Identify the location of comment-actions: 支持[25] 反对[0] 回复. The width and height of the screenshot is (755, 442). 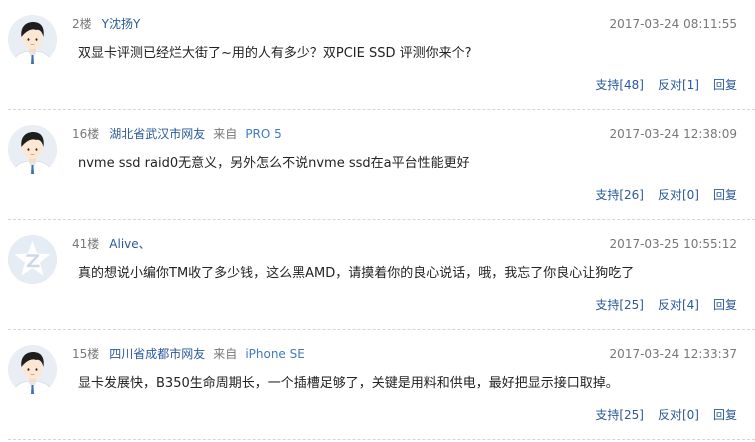
(666, 415).